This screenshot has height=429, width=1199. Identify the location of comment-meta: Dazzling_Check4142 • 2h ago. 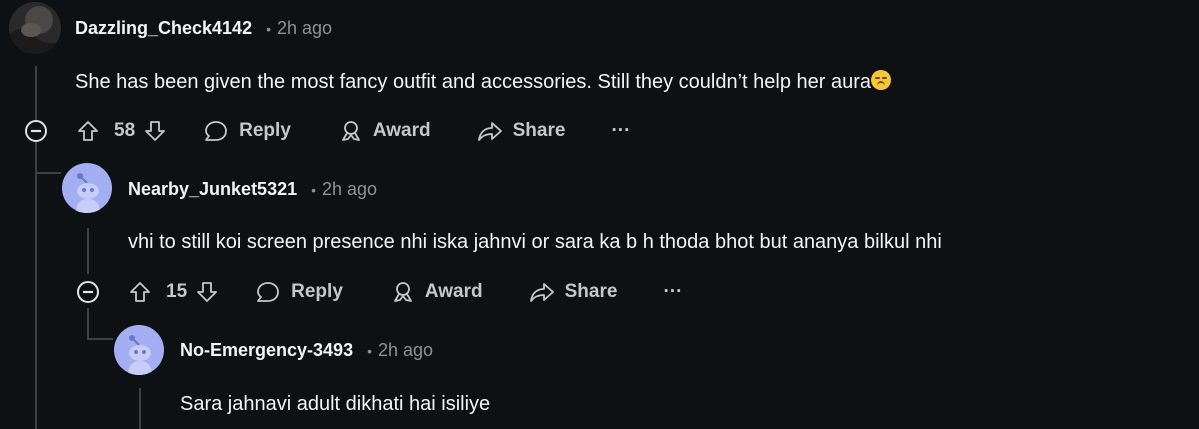
(203, 28).